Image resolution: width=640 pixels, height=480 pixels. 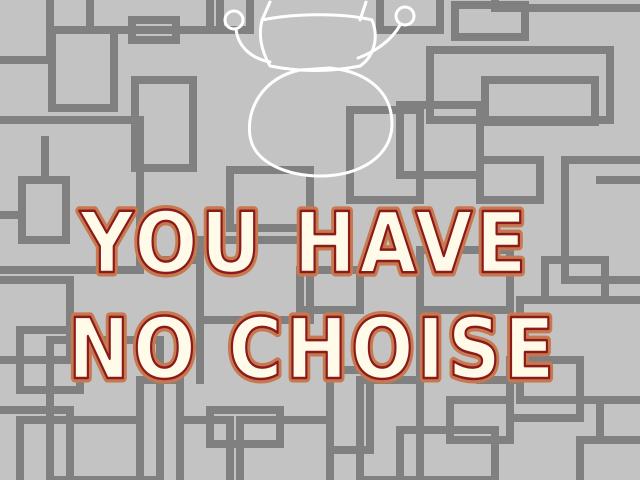 What do you see at coordinates (304, 243) in the screenshot?
I see `message-line-1-edge: YOU HAVE` at bounding box center [304, 243].